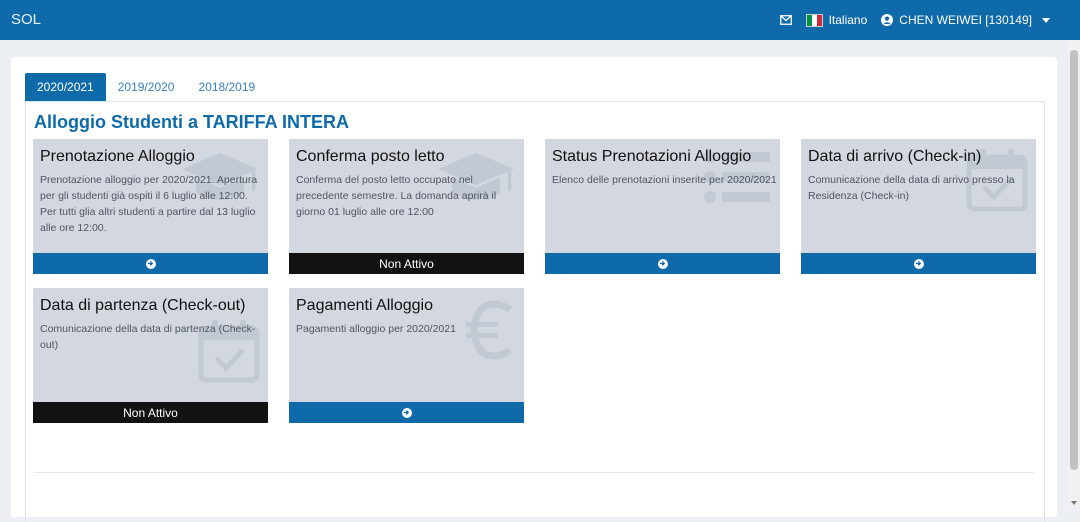 This screenshot has height=522, width=1080. Describe the element at coordinates (117, 156) in the screenshot. I see `card-title: Prenotazione Alloggio` at that location.